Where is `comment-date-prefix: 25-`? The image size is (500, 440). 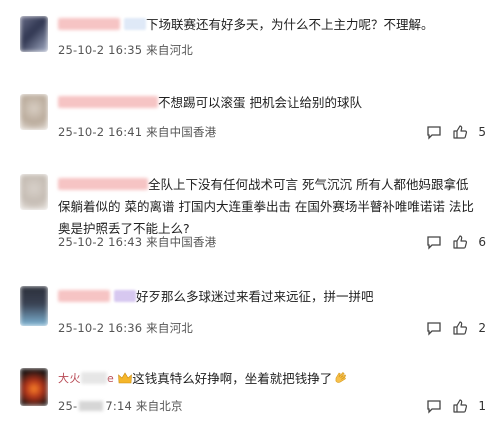
comment-date-prefix: 25- is located at coordinates (68, 406).